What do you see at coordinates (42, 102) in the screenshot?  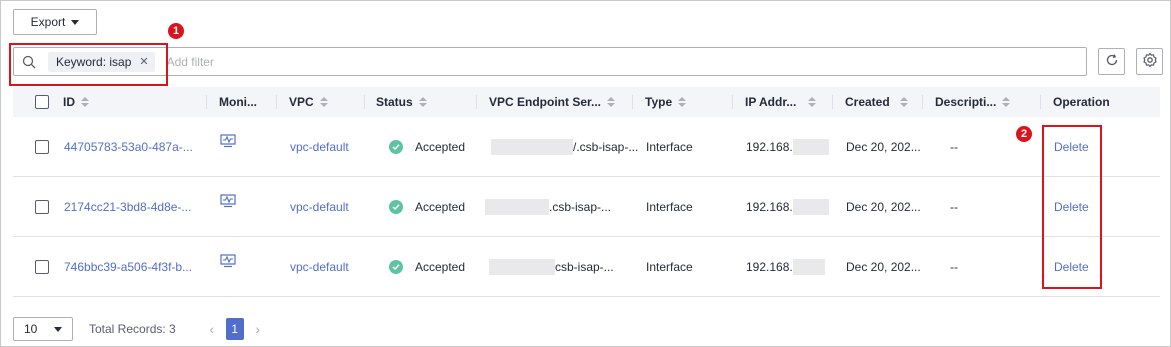 I see `select-all-checkbox` at bounding box center [42, 102].